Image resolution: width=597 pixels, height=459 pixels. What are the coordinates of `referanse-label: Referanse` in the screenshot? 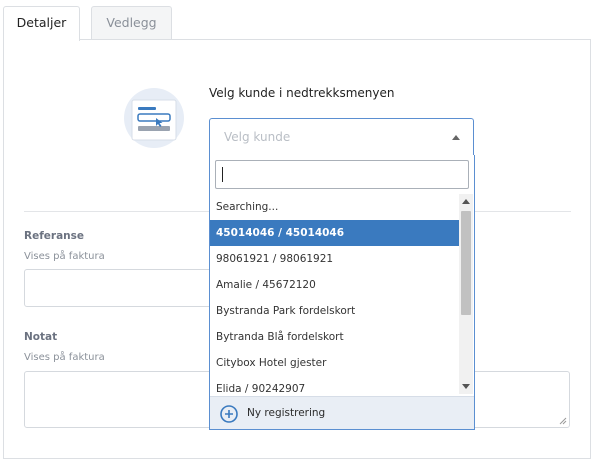 It's located at (54, 236).